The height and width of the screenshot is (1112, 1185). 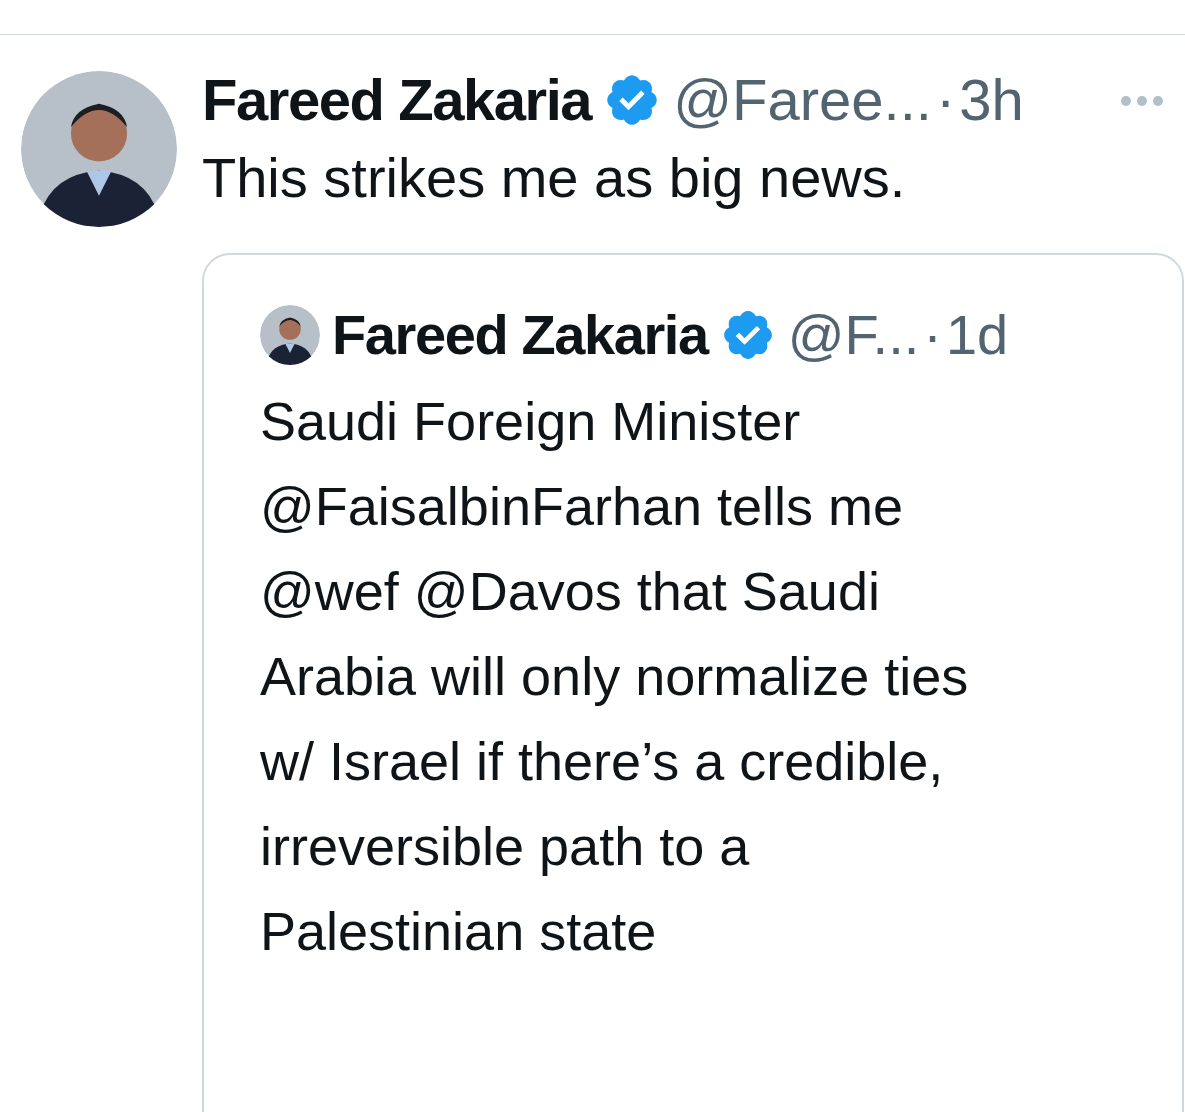 I want to click on post-text: This strikes me as big news., so click(x=554, y=178).